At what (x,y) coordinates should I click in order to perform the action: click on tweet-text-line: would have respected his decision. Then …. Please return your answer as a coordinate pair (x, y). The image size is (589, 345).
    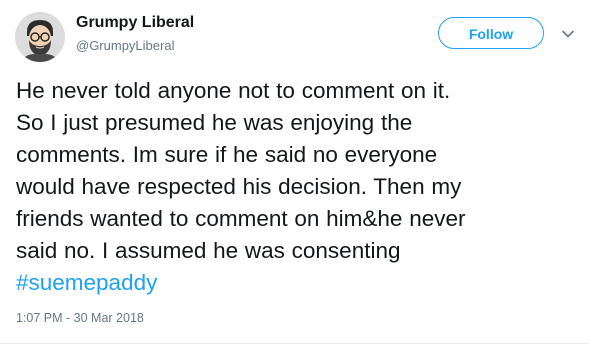
    Looking at the image, I should click on (239, 186).